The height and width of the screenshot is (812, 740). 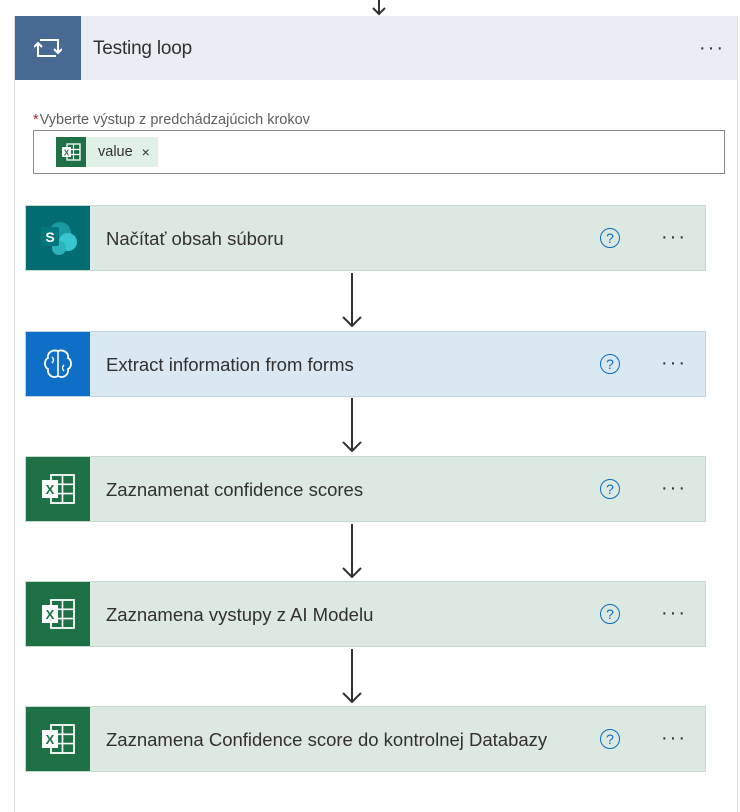 I want to click on select-output-label-text: Vyberte výstup z predchádzajúcich krokov, so click(x=174, y=120).